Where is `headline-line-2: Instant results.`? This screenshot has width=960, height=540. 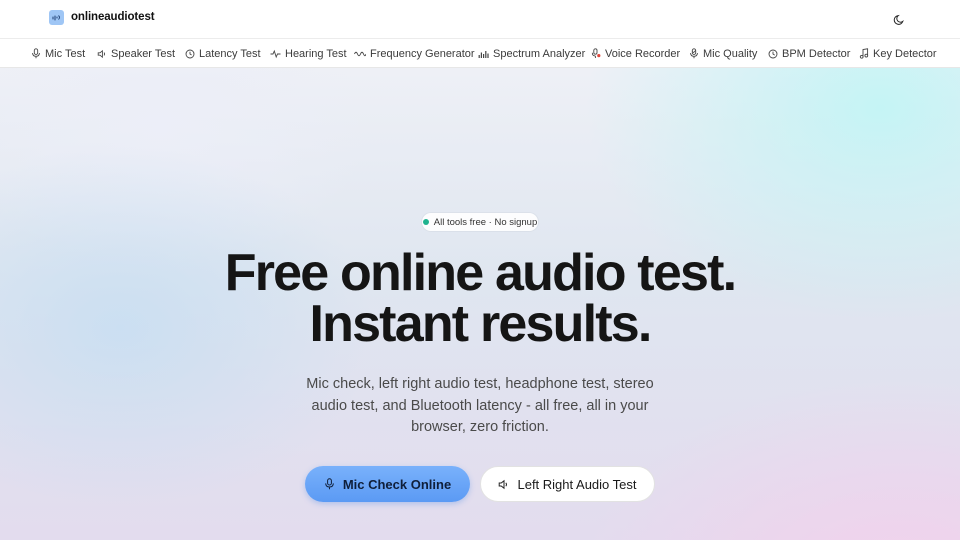 headline-line-2: Instant results. is located at coordinates (480, 324).